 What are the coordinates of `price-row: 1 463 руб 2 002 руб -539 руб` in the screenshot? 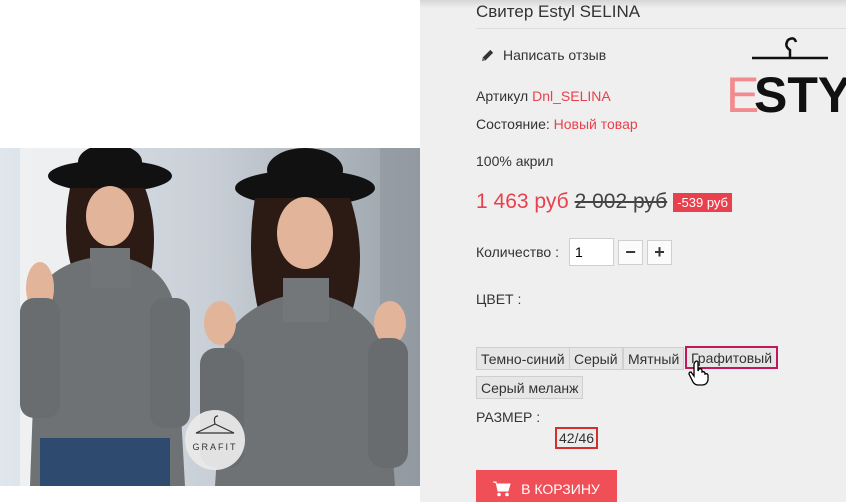 It's located at (604, 202).